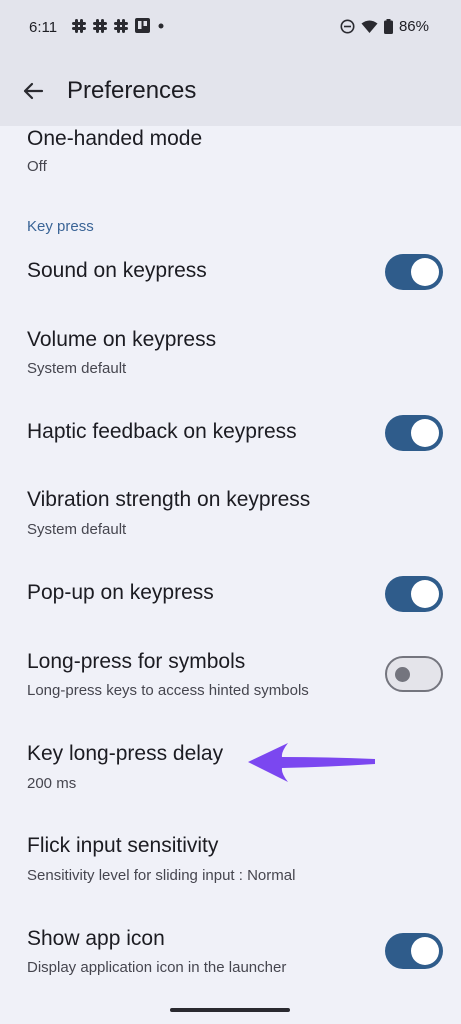 The height and width of the screenshot is (1024, 461). Describe the element at coordinates (157, 967) in the screenshot. I see `pref-subtitle: Display application icon in the launcher` at that location.